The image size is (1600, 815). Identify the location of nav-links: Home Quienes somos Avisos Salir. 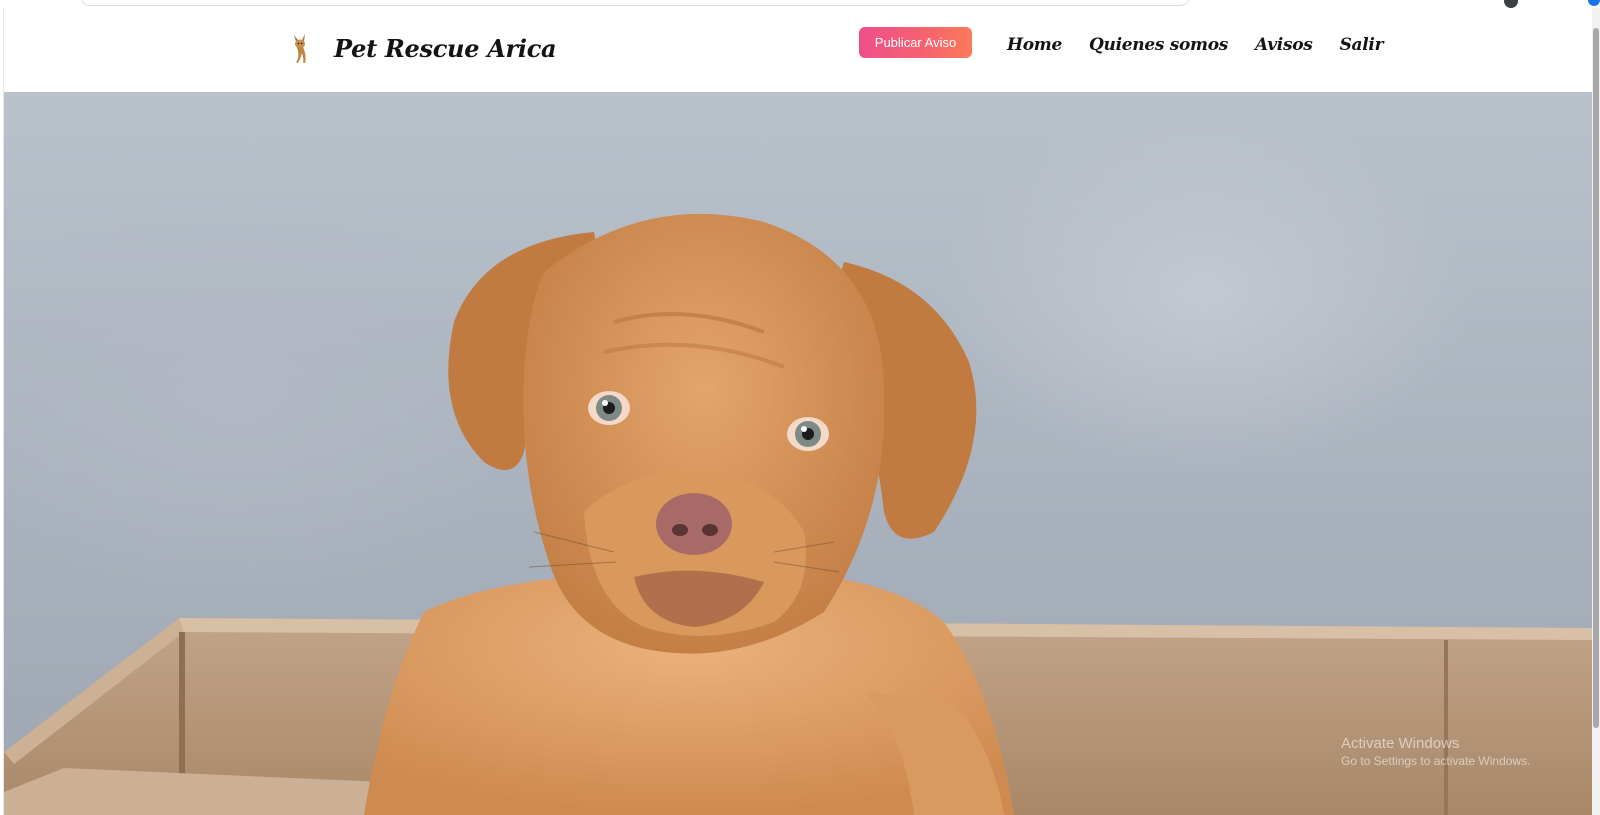
(1195, 45).